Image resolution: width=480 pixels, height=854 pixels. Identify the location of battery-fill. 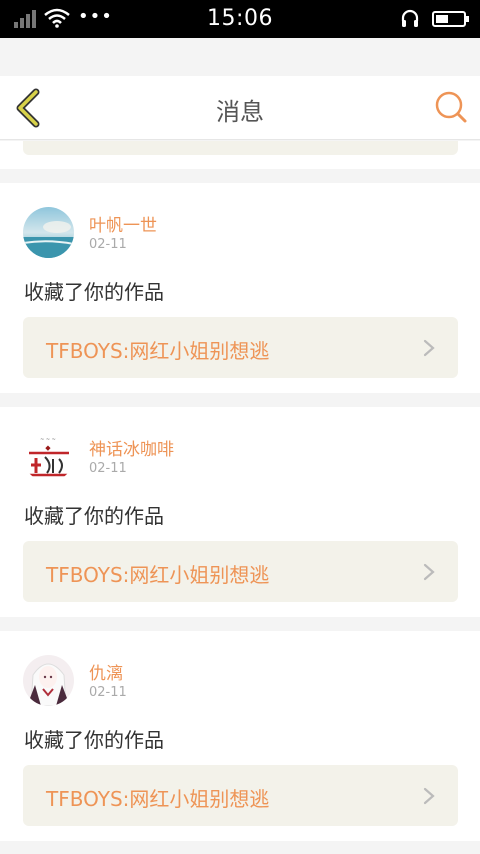
(442, 19).